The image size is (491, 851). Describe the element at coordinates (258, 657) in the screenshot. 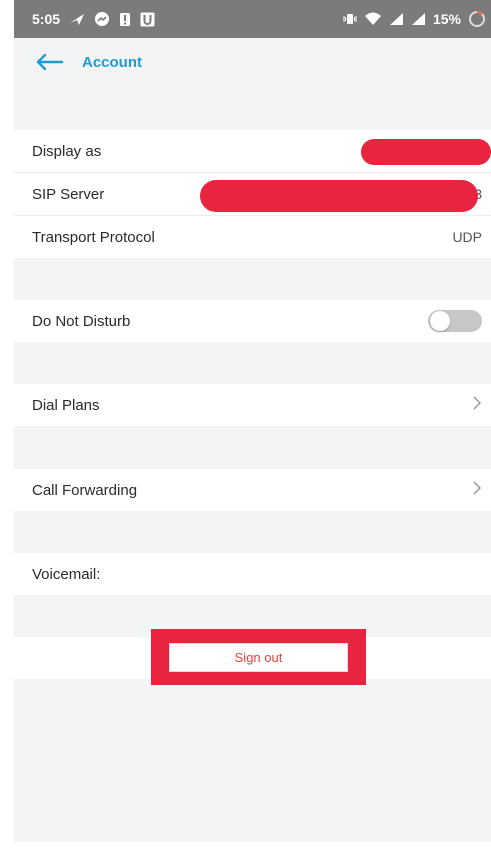

I see `sign-out-button: Sign out` at that location.